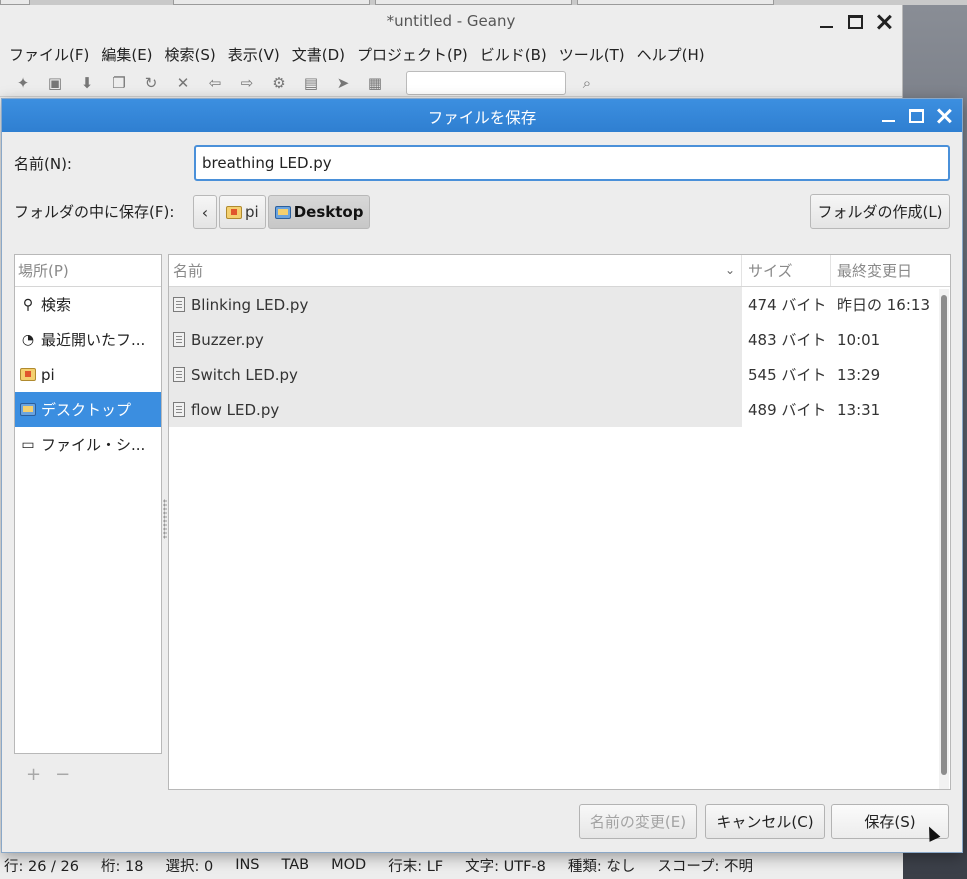 Image resolution: width=967 pixels, height=879 pixels. Describe the element at coordinates (28, 304) in the screenshot. I see `search-icon: ⚲` at that location.